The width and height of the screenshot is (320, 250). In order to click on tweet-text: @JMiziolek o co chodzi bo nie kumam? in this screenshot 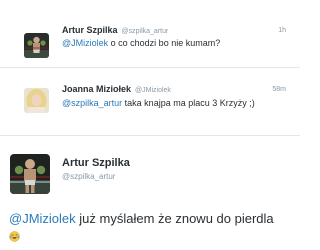, I will do `click(141, 43)`.